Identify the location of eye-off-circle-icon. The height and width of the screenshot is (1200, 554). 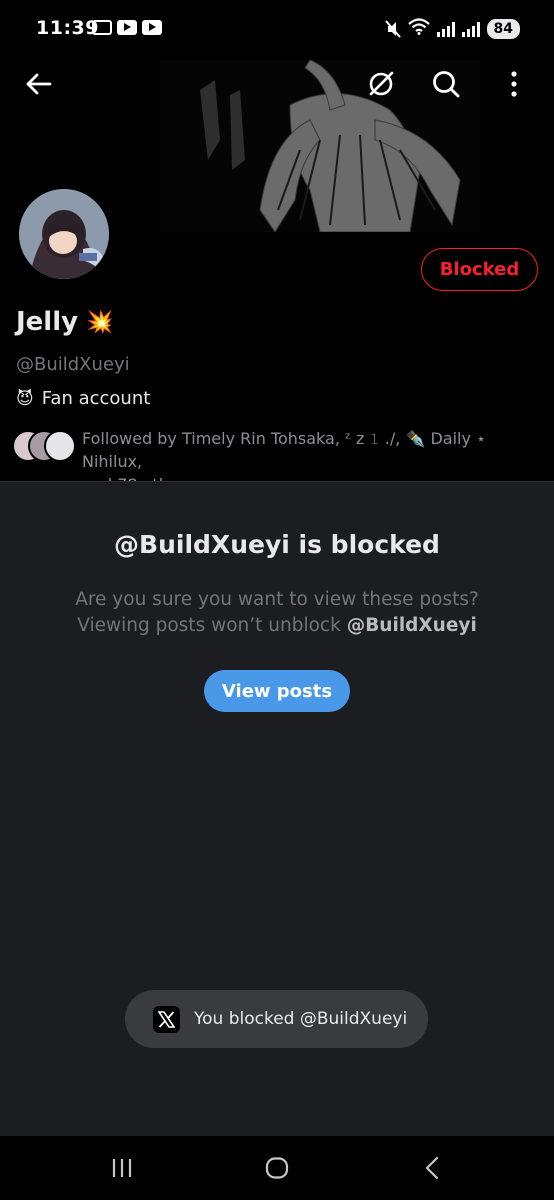
(381, 83).